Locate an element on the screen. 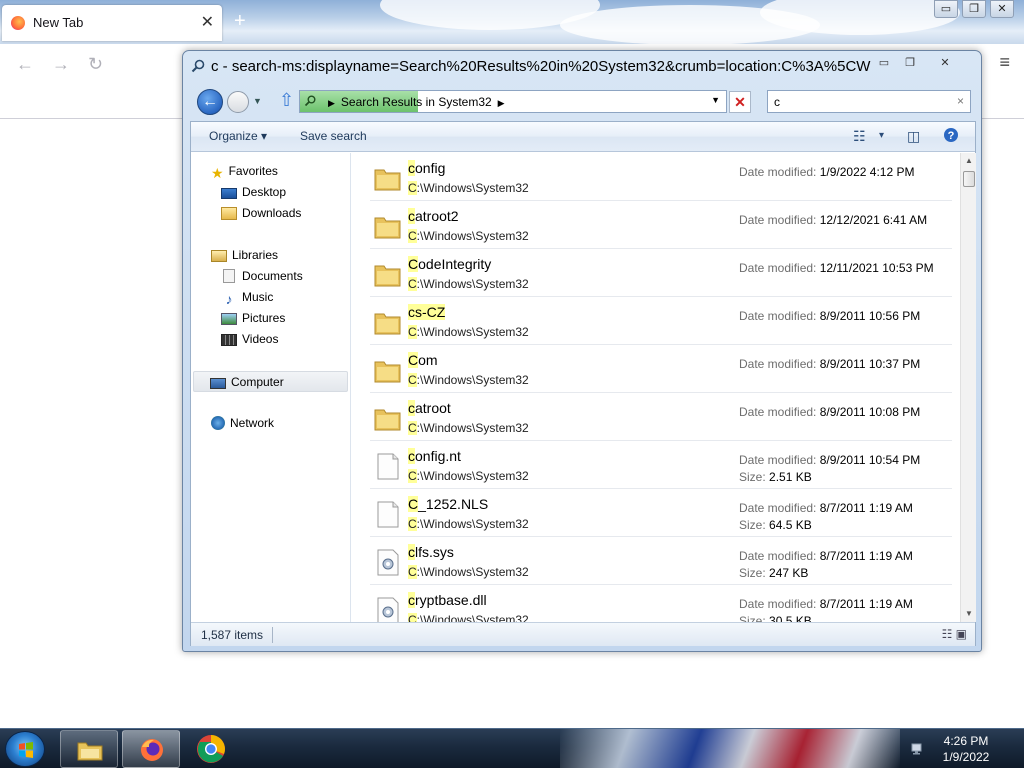  clear-search-icon: × is located at coordinates (960, 101).